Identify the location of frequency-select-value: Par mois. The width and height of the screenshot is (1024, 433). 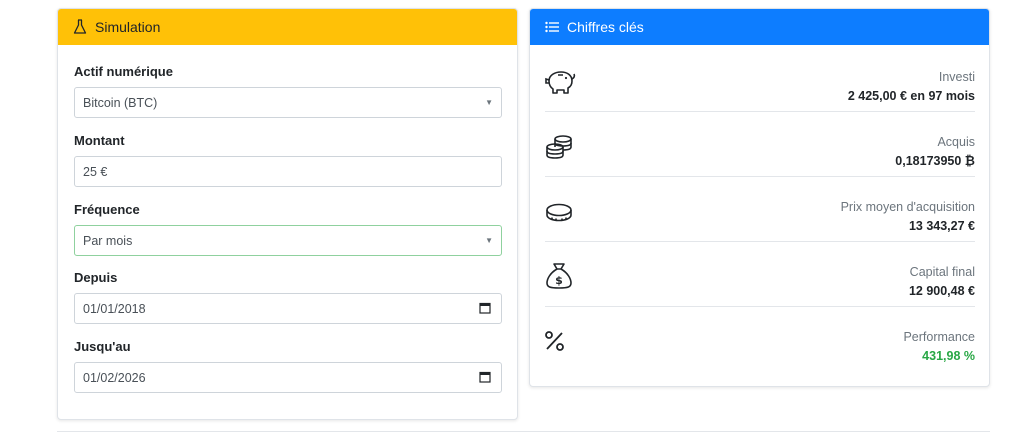
(108, 240).